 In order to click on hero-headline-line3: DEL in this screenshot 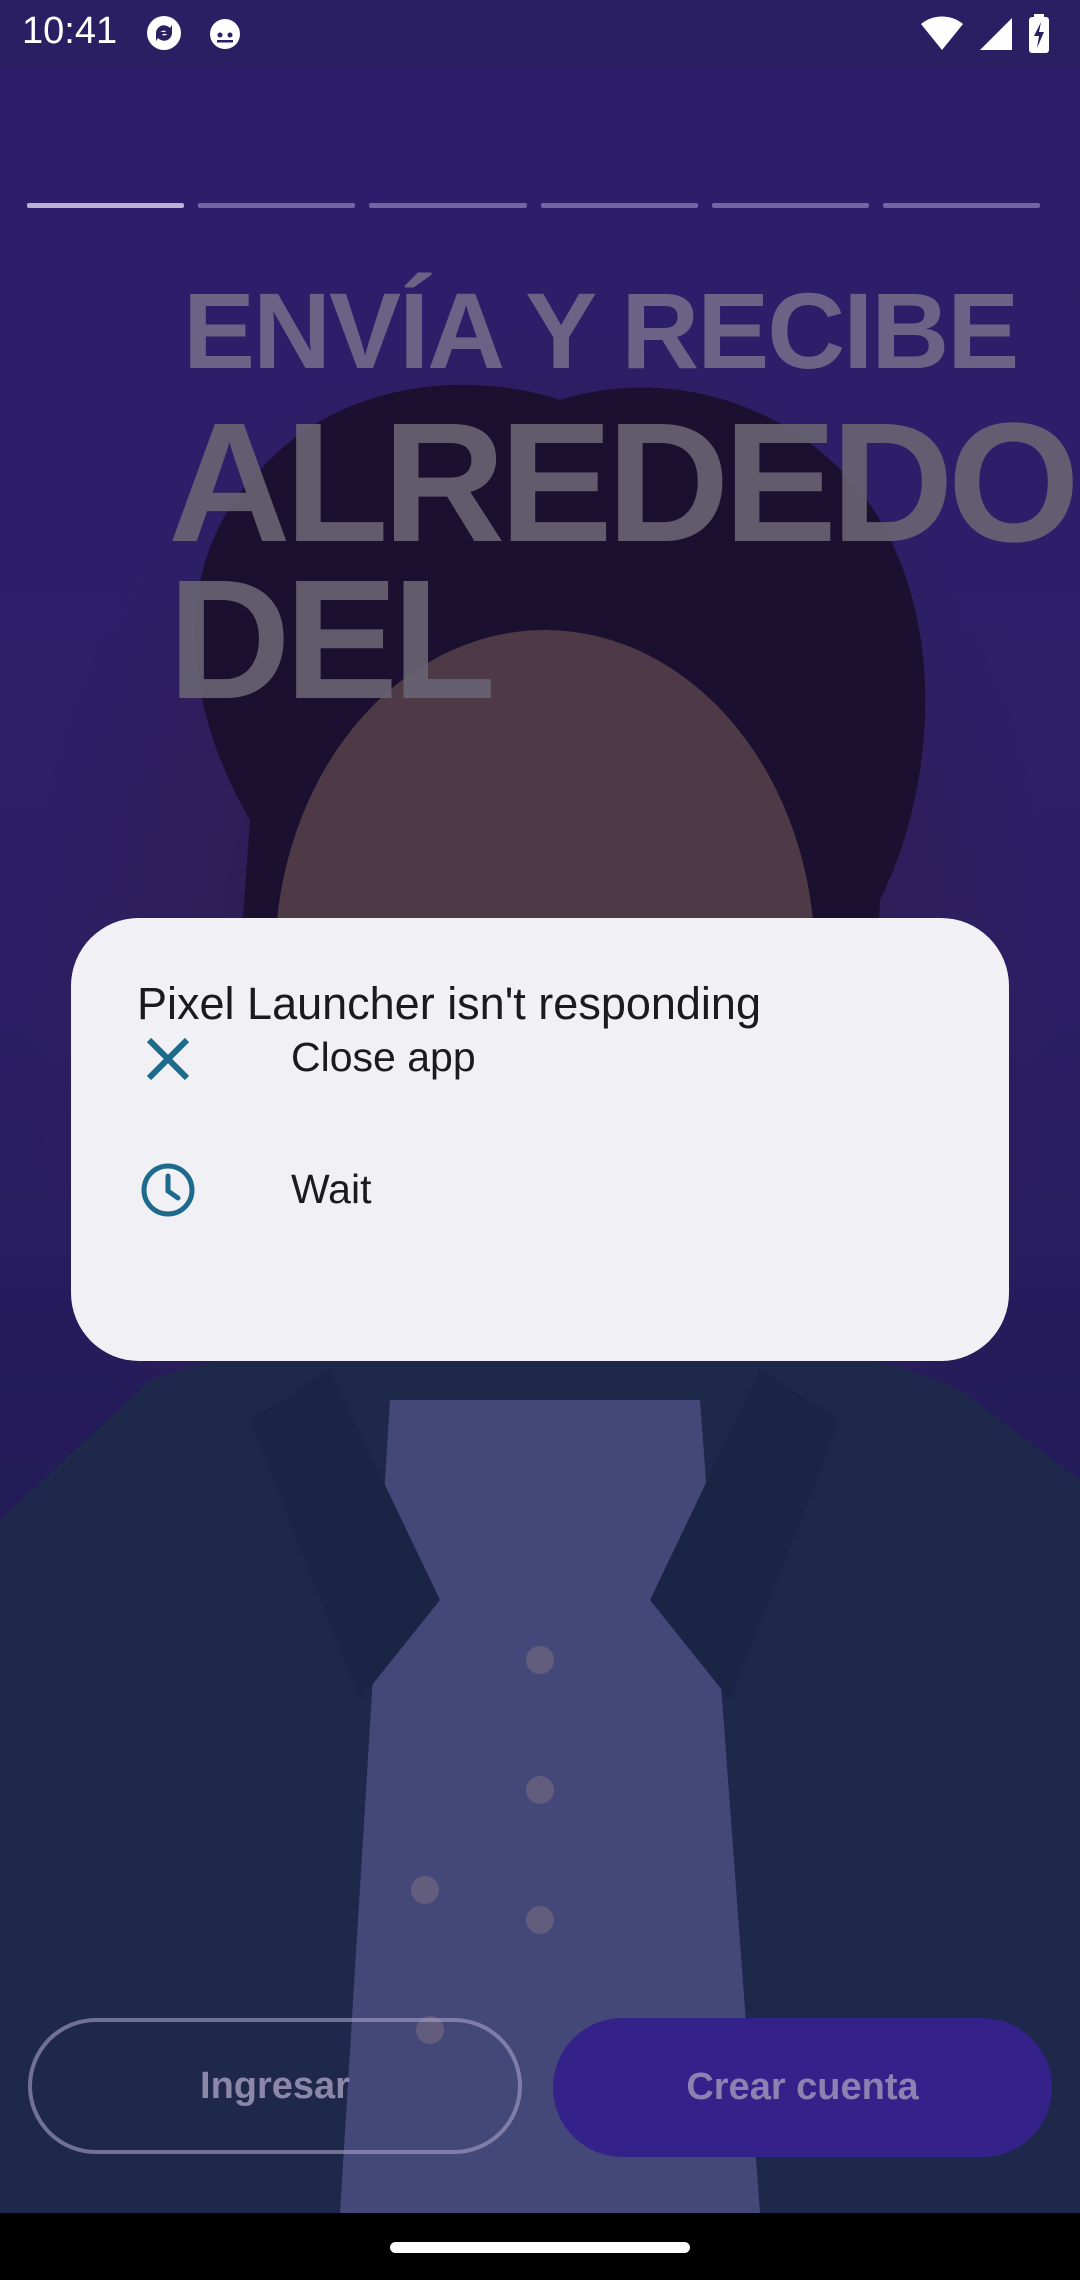, I will do `click(332, 640)`.